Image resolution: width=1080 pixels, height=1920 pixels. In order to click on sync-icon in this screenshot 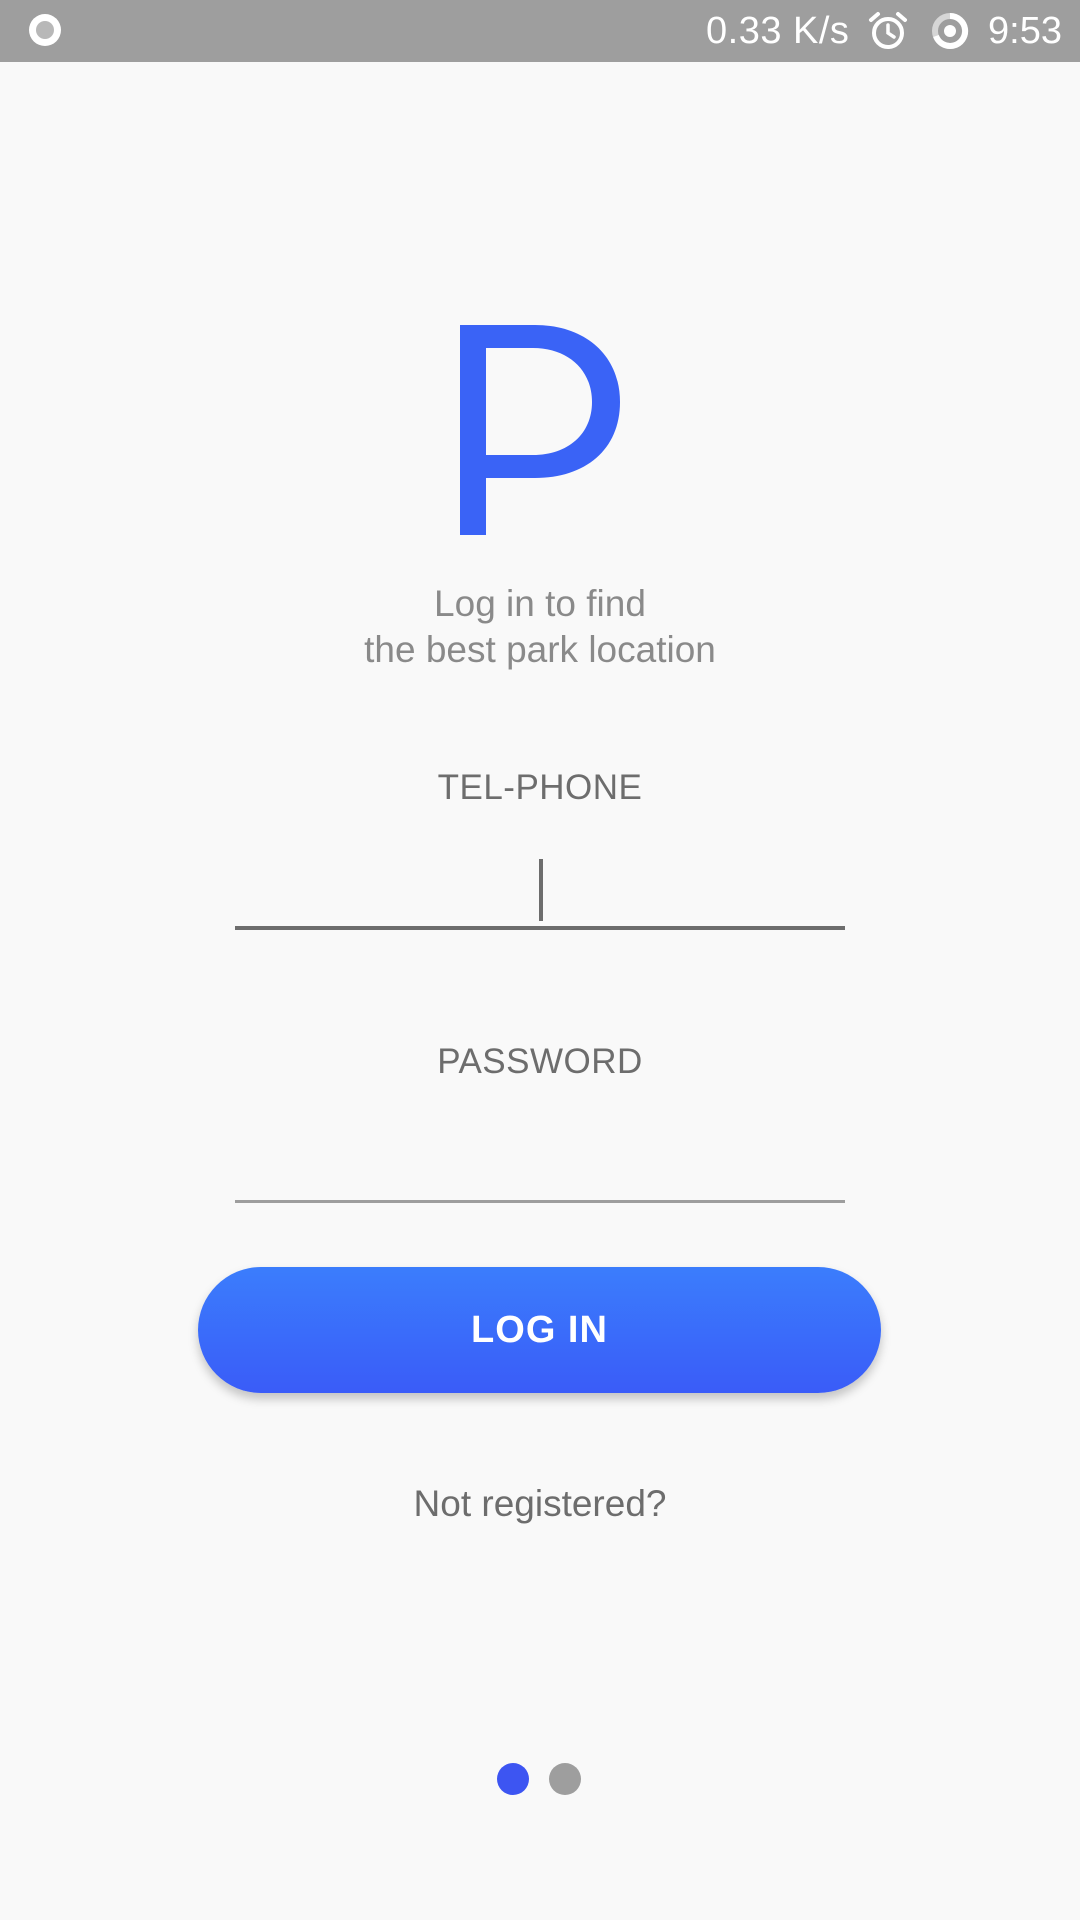, I will do `click(950, 30)`.